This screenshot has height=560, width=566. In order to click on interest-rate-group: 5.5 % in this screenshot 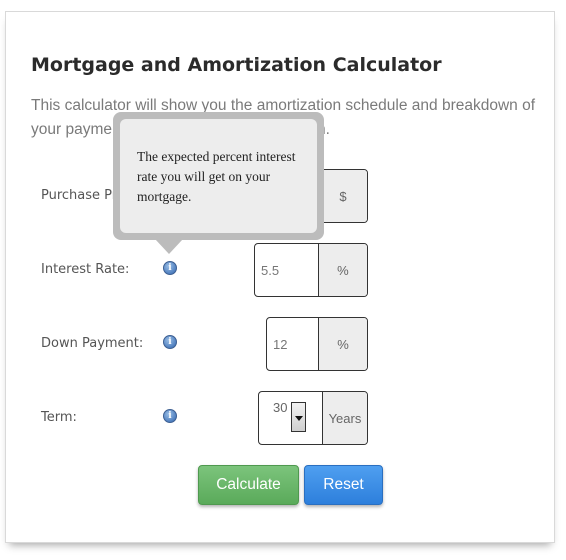, I will do `click(311, 270)`.